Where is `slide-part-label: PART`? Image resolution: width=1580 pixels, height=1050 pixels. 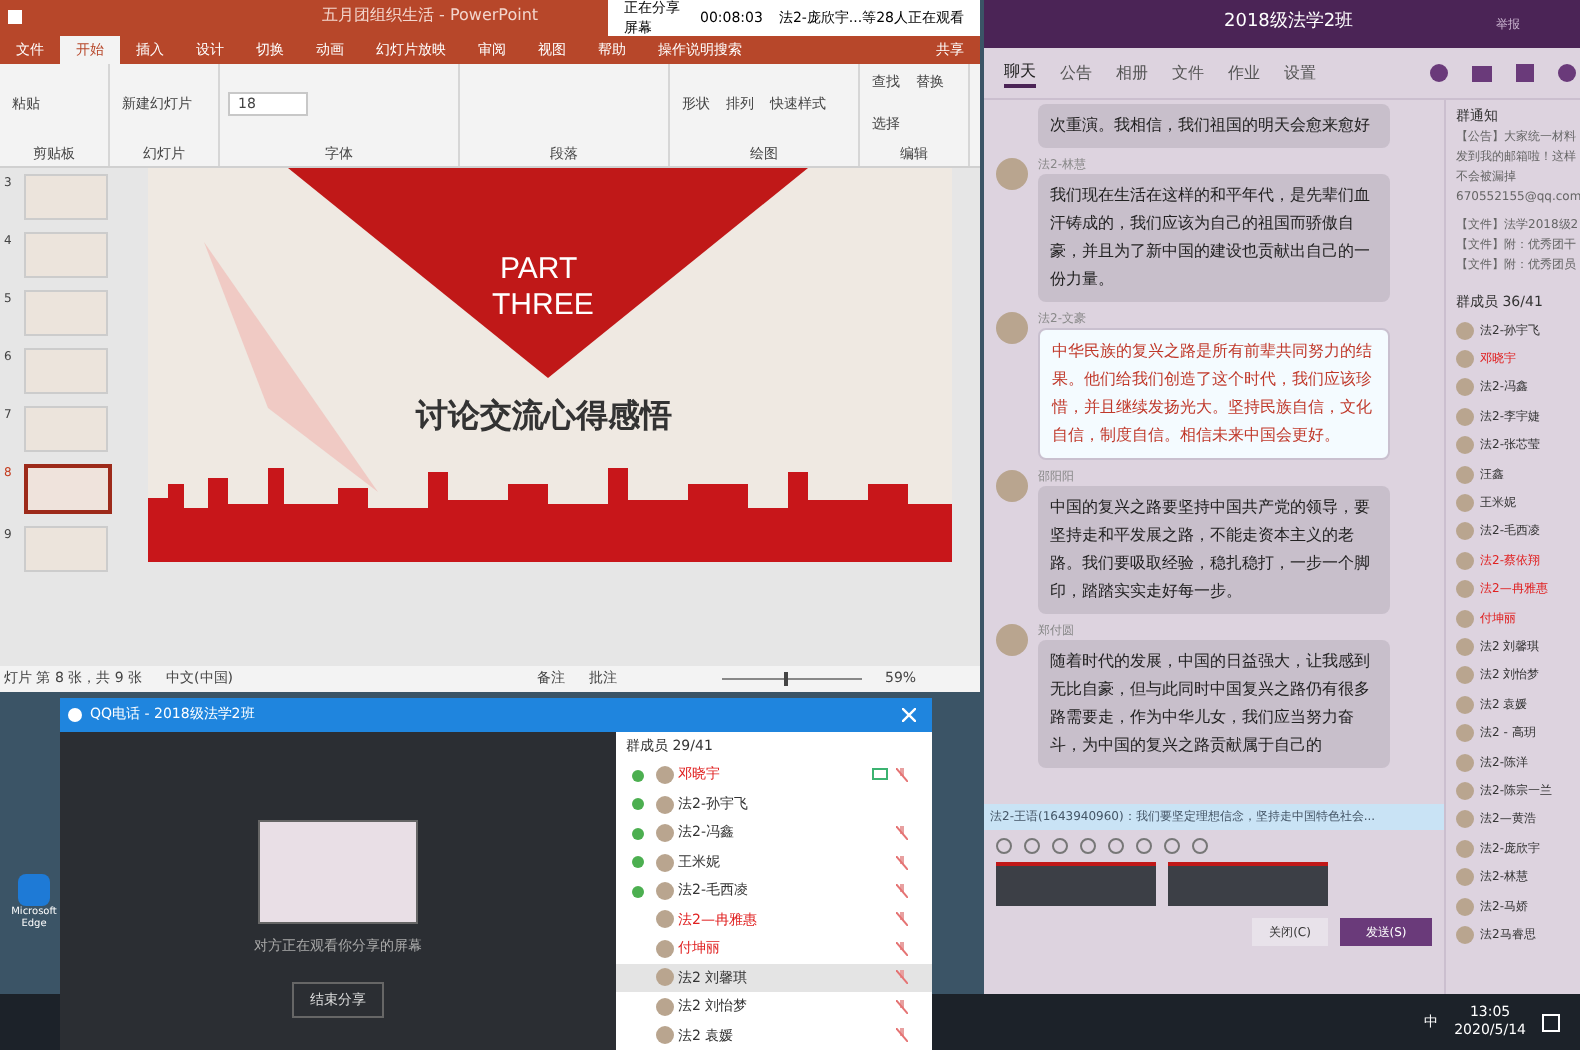 slide-part-label: PART is located at coordinates (539, 270).